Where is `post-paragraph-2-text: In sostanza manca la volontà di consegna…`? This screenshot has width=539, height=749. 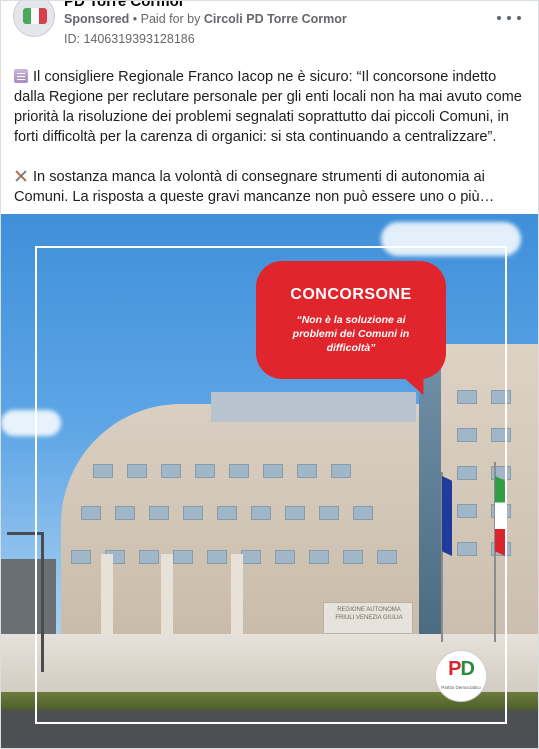
post-paragraph-2-text: In sostanza manca la volontà di consegna… is located at coordinates (254, 187).